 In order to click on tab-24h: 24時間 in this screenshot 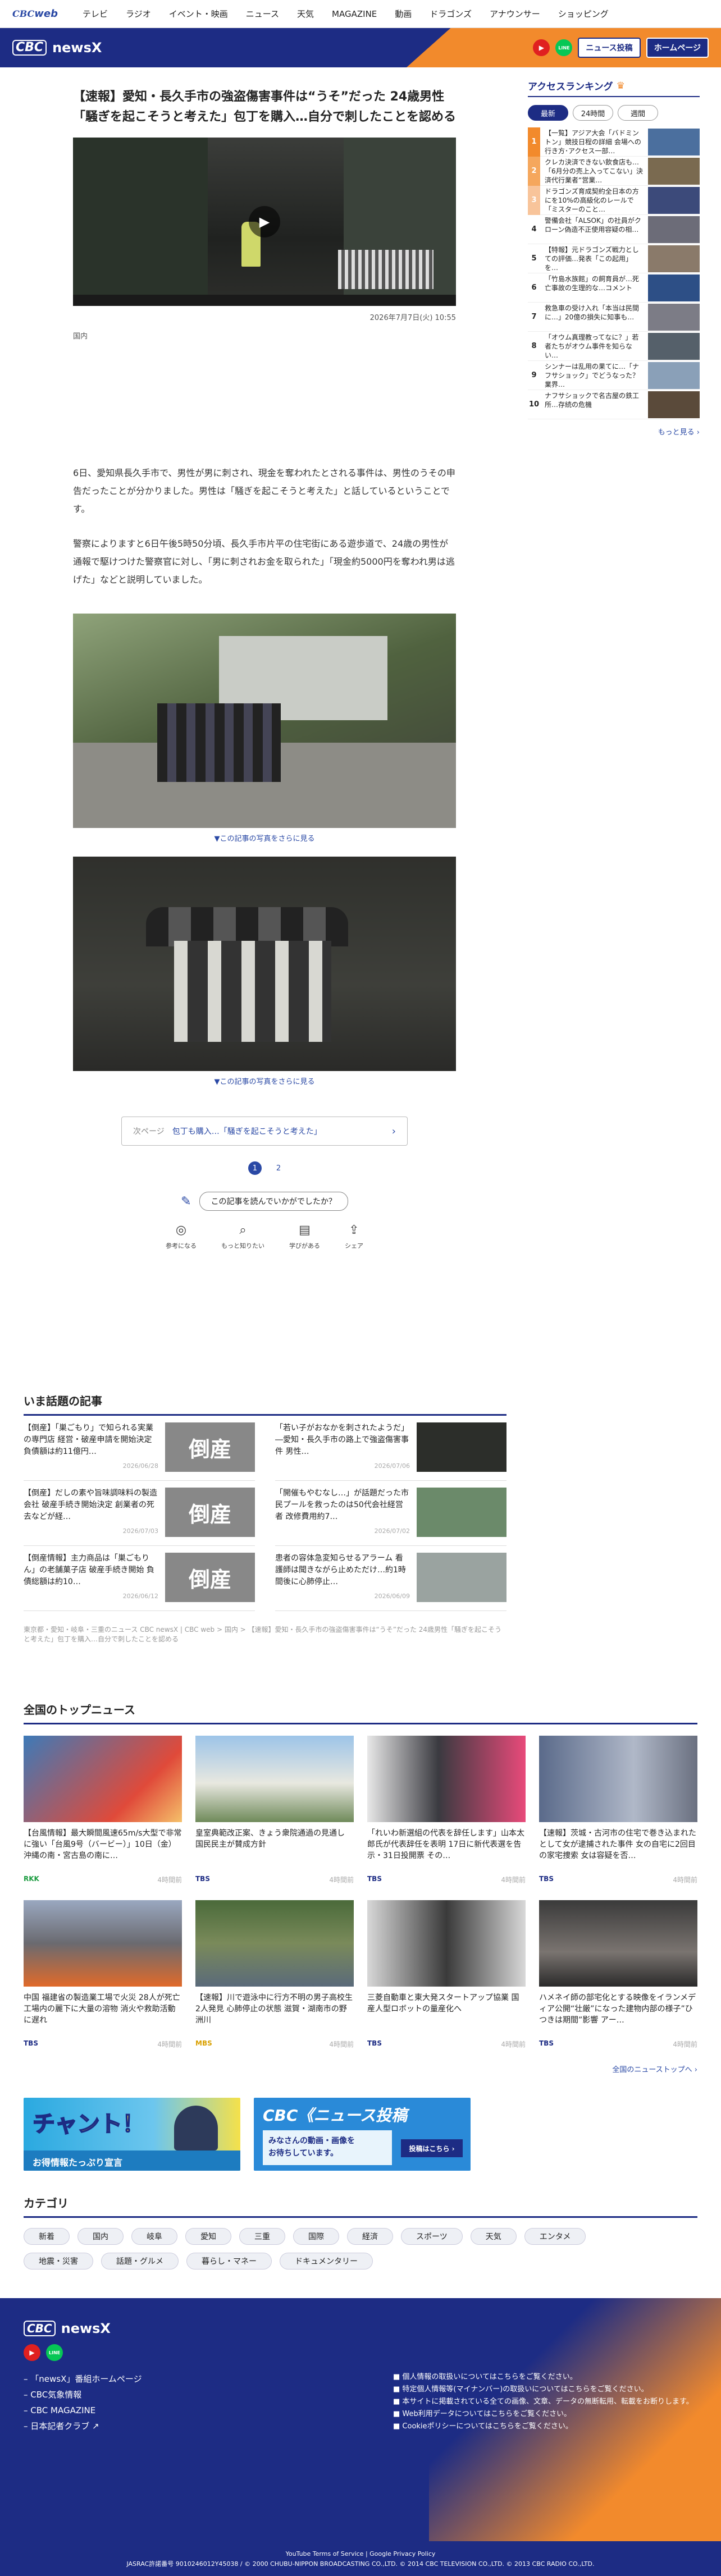, I will do `click(593, 113)`.